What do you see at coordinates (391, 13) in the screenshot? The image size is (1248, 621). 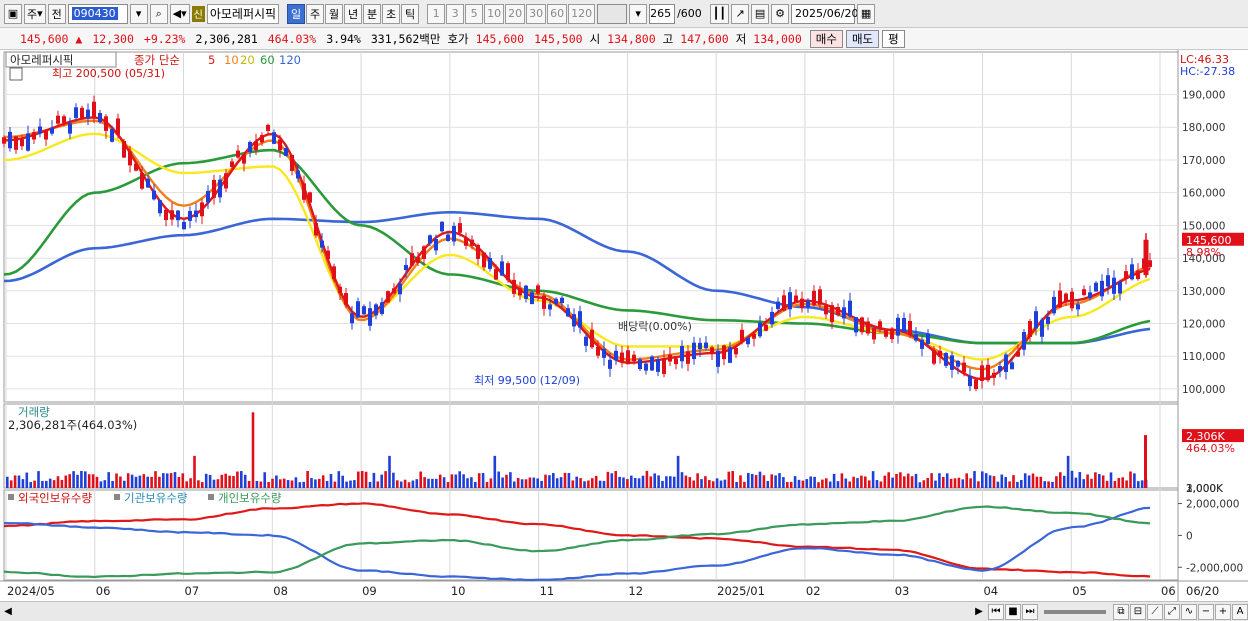 I see `period-button-5: 초` at bounding box center [391, 13].